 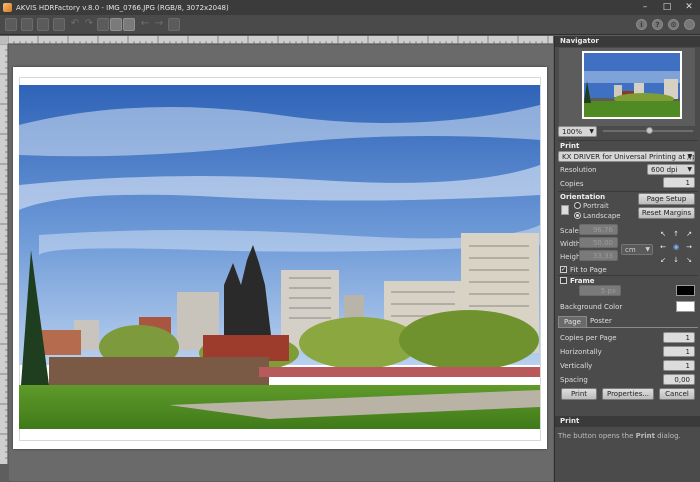 I want to click on align-bottom-left-icon: ↙, so click(x=663, y=260).